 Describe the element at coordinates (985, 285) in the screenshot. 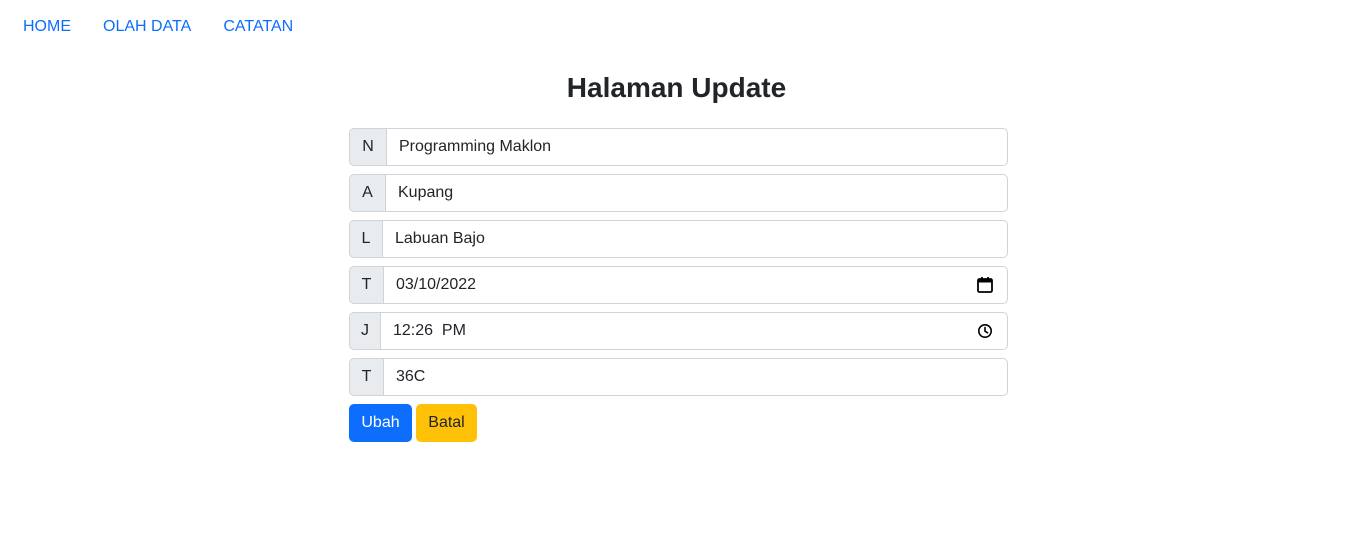

I see `calendar-icon` at that location.